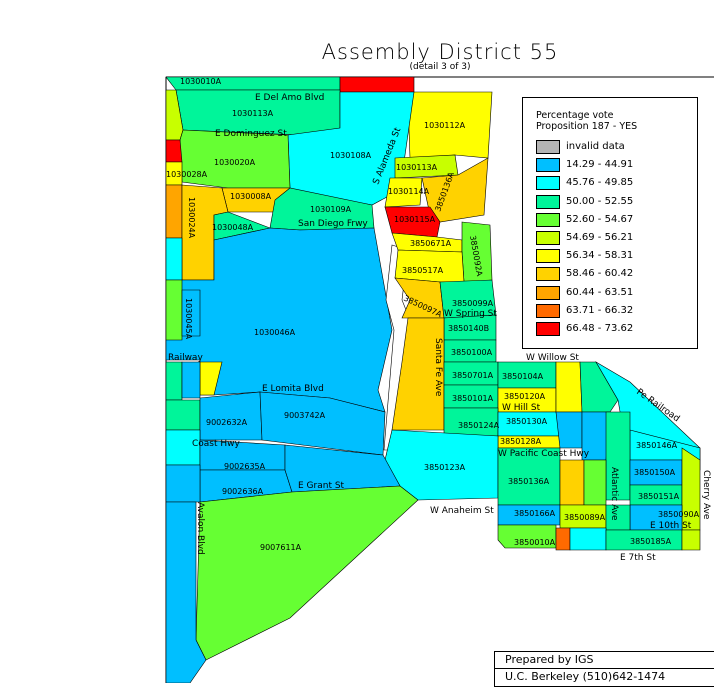 Image resolution: width=714 pixels, height=687 pixels. Describe the element at coordinates (651, 541) in the screenshot. I see `precinct-label: 3850185A` at that location.